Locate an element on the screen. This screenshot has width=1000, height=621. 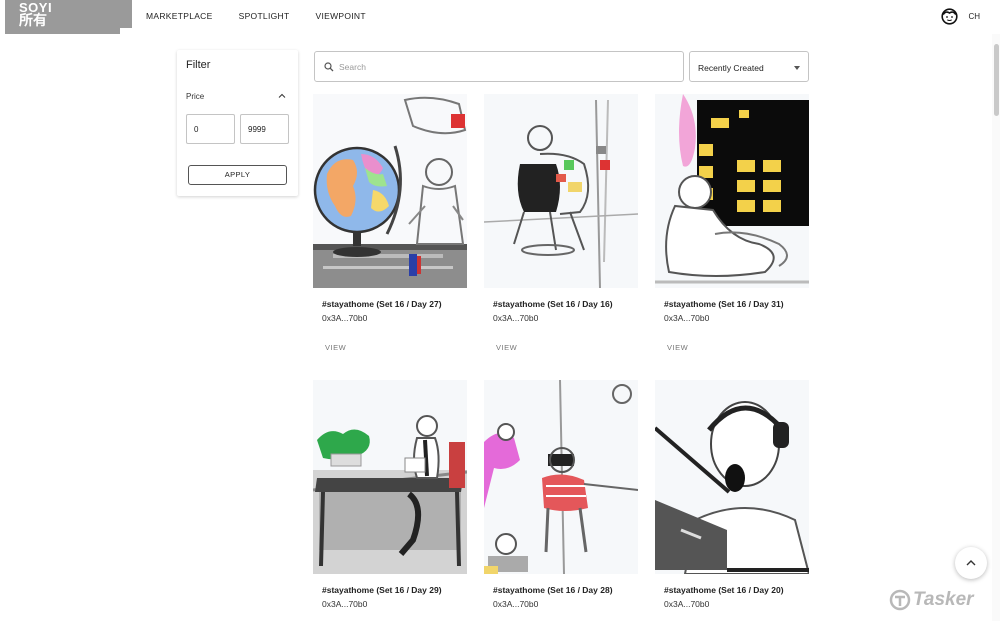
card-title: #stayathome (Set 16 / Day 20) is located at coordinates (724, 590).